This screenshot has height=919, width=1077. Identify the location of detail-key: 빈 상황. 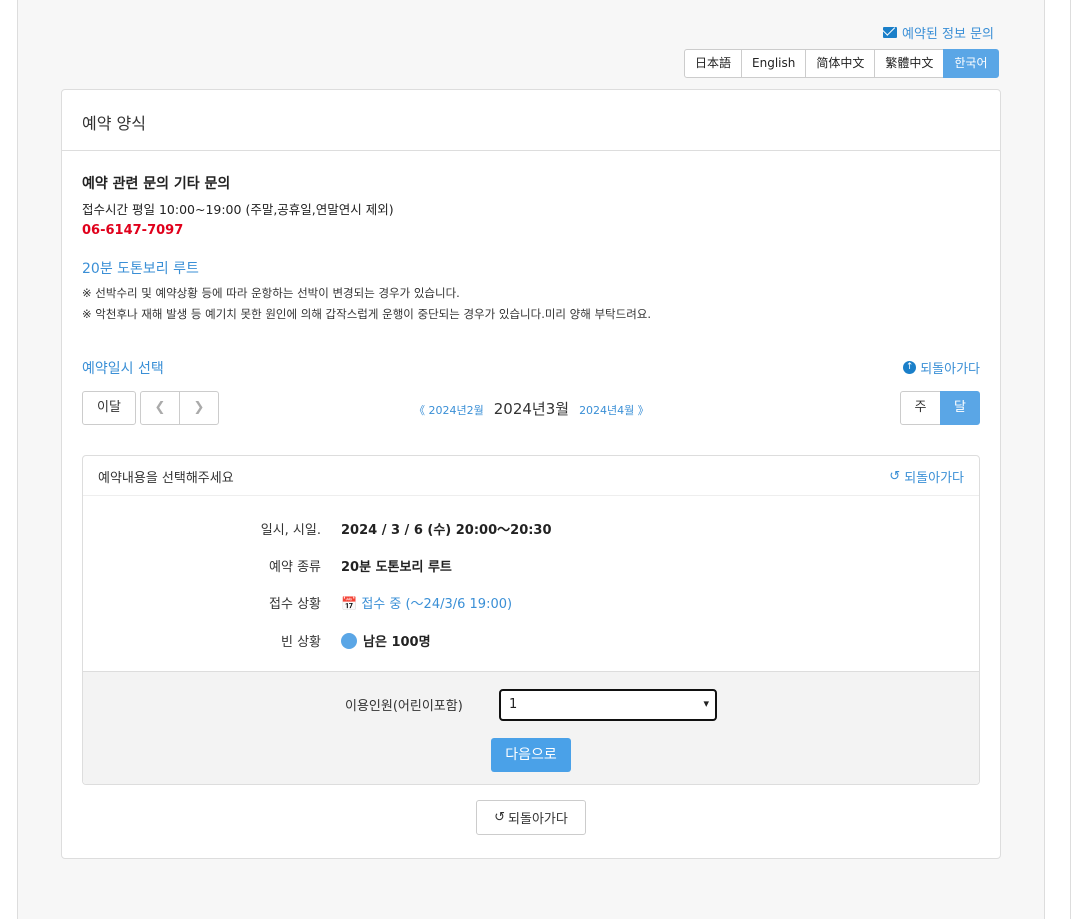
(300, 642).